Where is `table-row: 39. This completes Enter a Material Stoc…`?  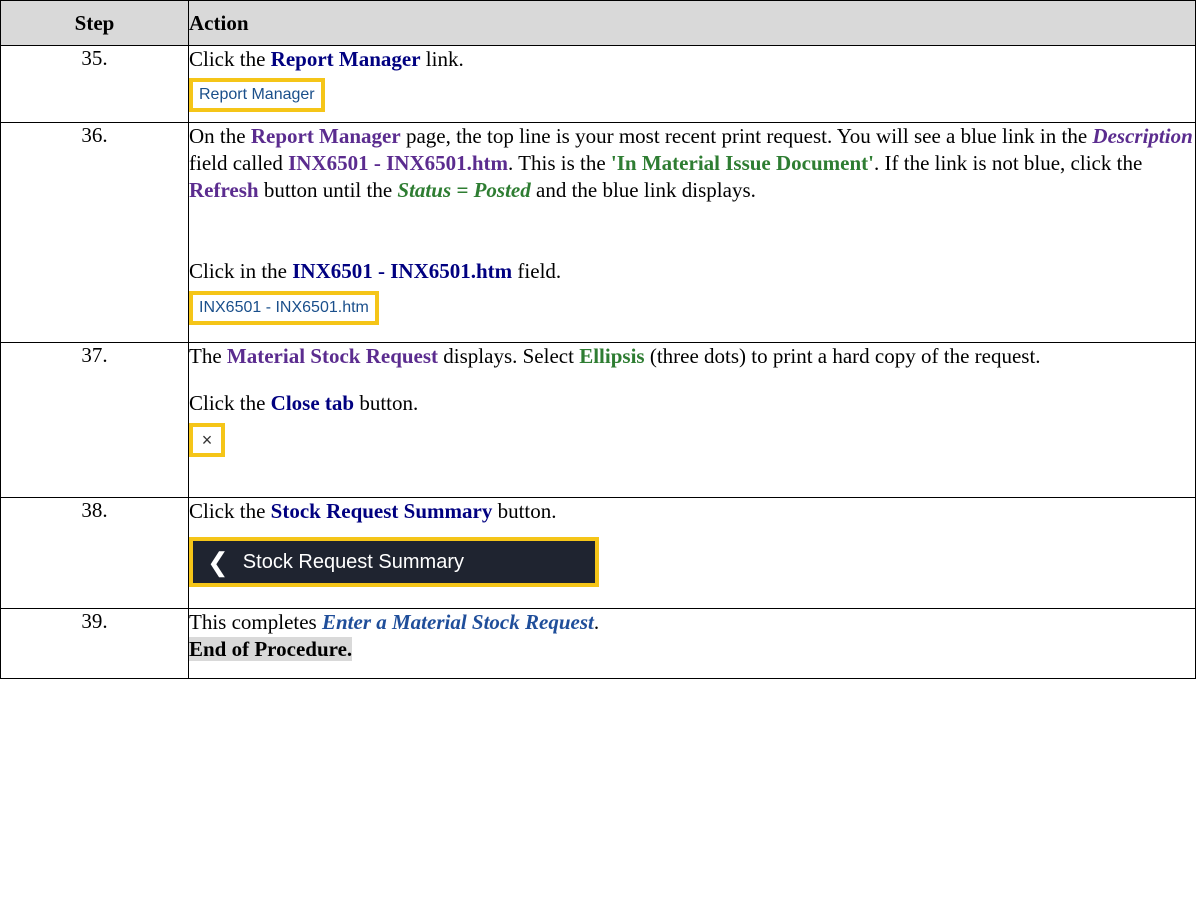
table-row: 39. This completes Enter a Material Stoc… is located at coordinates (598, 643).